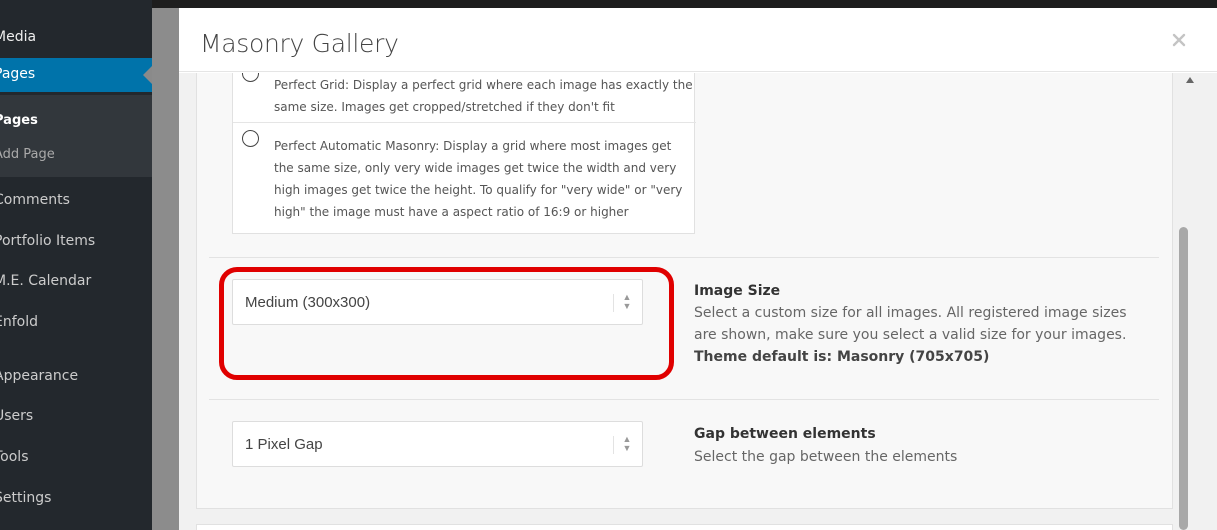 Image resolution: width=1217 pixels, height=530 pixels. Describe the element at coordinates (76, 123) in the screenshot. I see `submenu-item-all-pages: Pages` at that location.